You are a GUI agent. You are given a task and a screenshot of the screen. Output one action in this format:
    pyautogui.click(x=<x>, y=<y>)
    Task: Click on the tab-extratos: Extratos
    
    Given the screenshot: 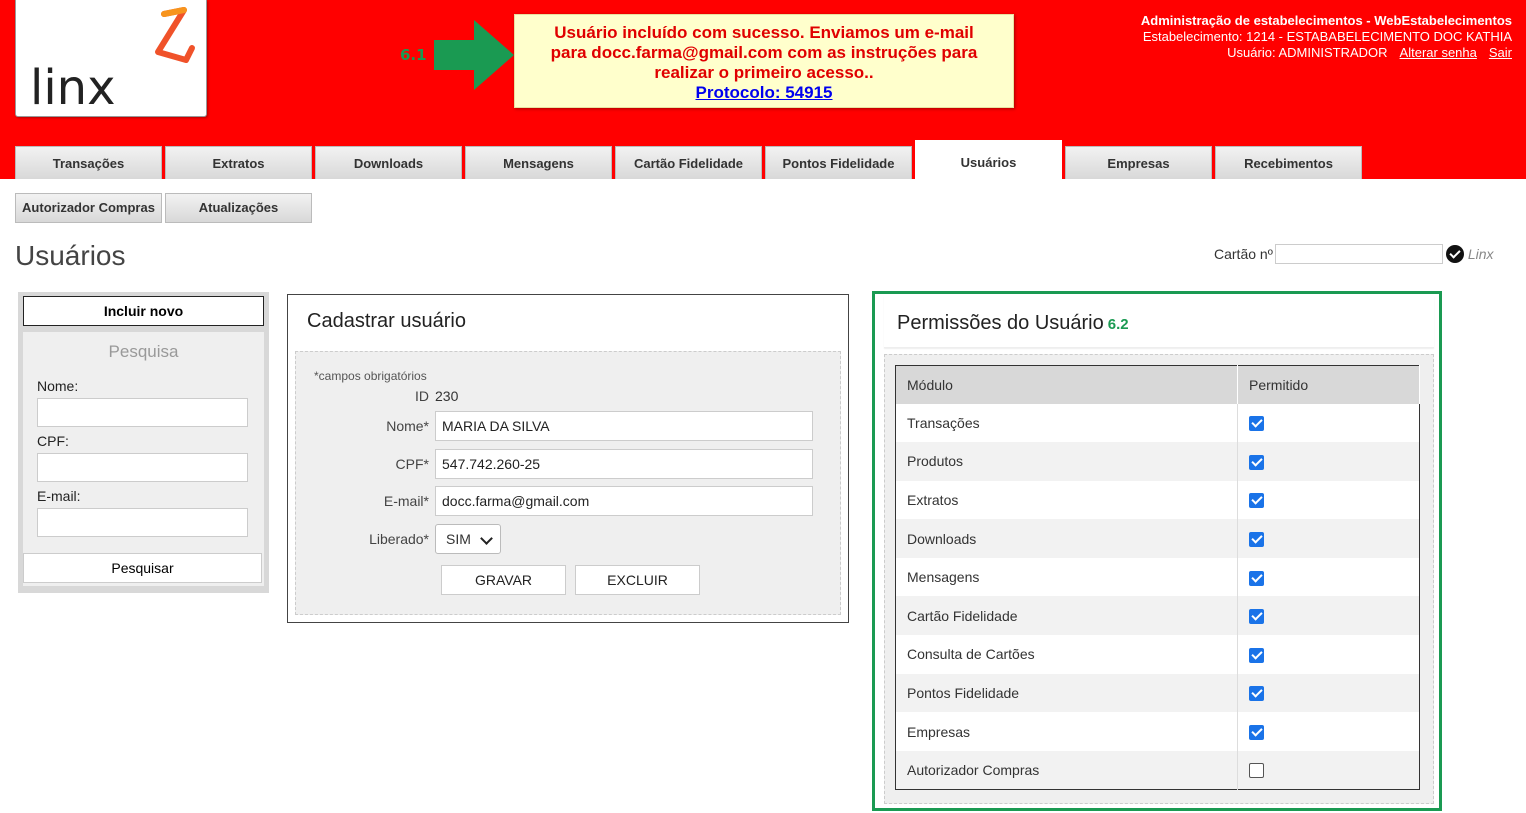 What is the action you would take?
    pyautogui.click(x=238, y=162)
    